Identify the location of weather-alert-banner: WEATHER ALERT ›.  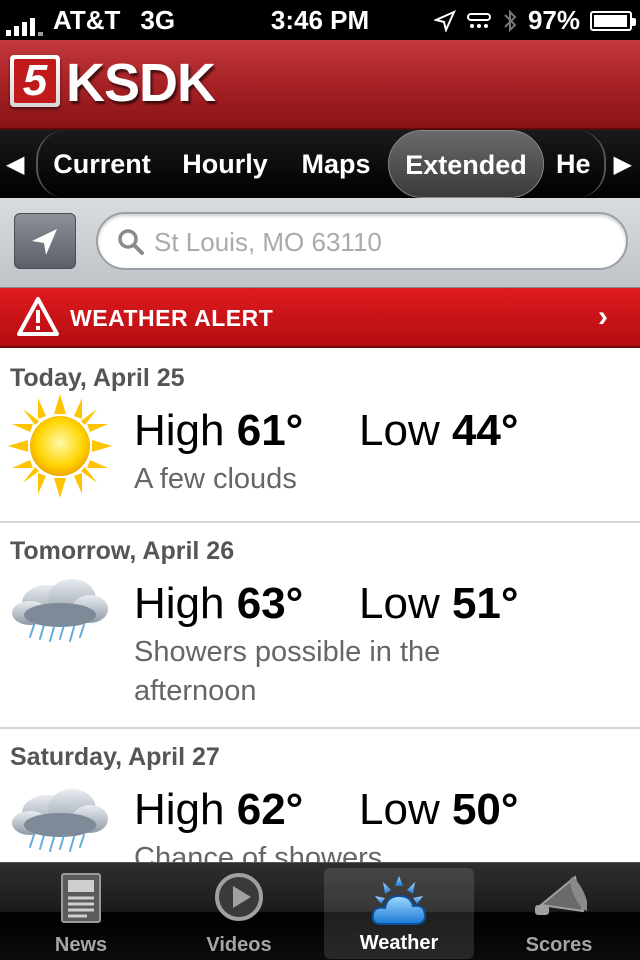
(320, 318).